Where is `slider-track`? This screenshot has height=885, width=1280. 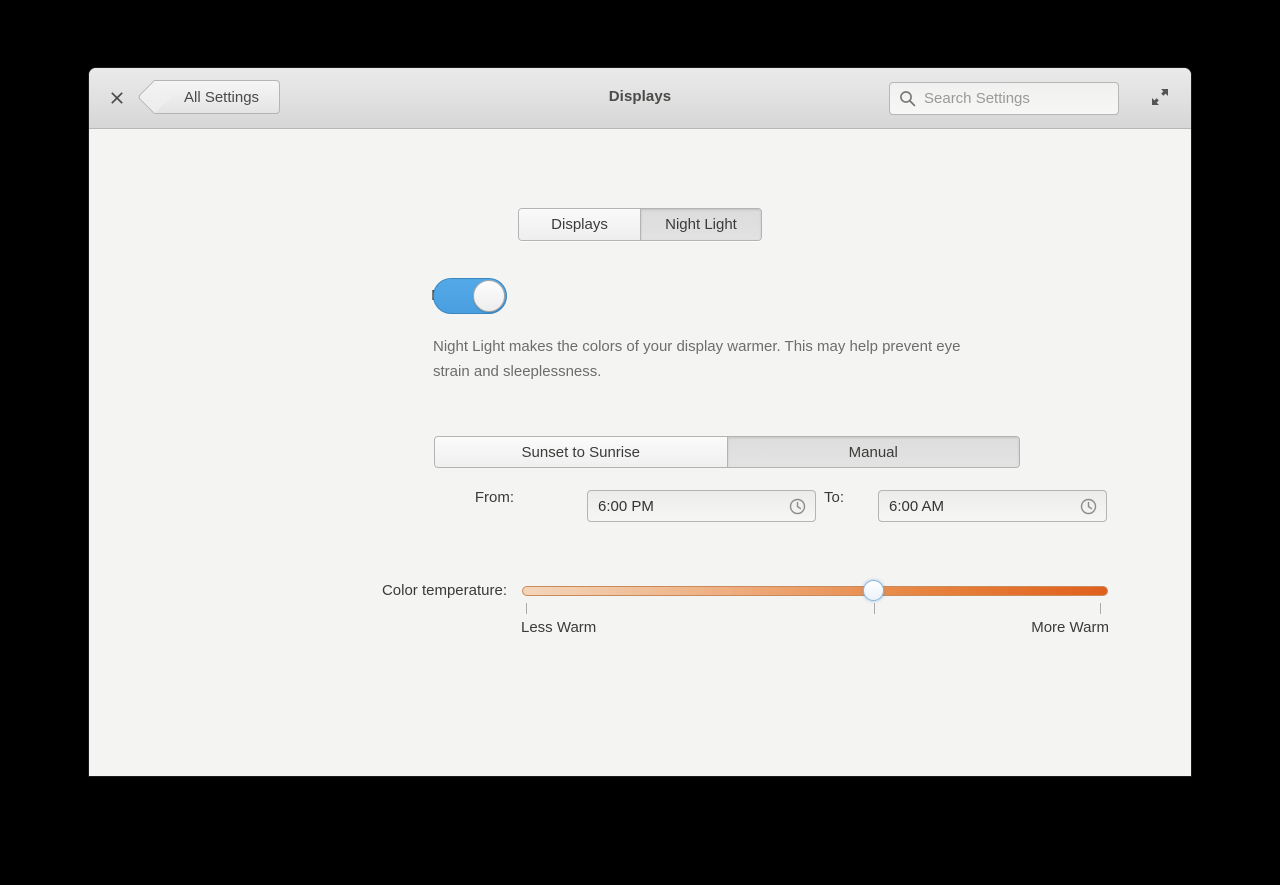
slider-track is located at coordinates (815, 591).